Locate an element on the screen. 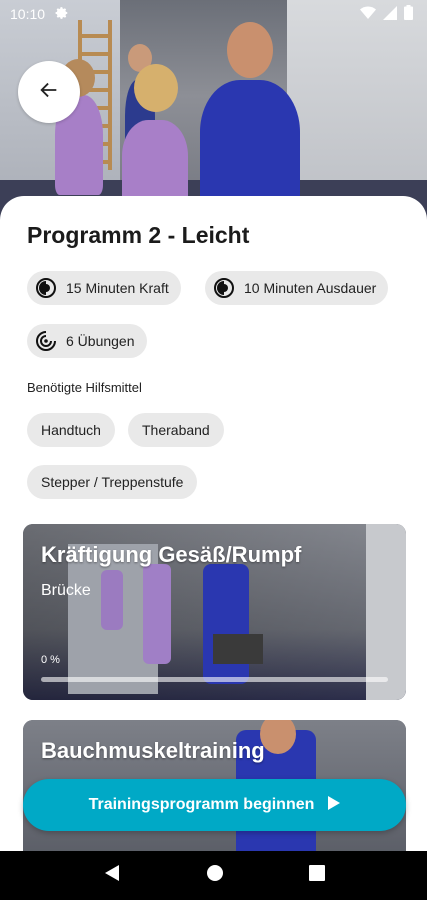 This screenshot has width=427, height=900. equipment-chip-towel: Handtuch is located at coordinates (71, 430).